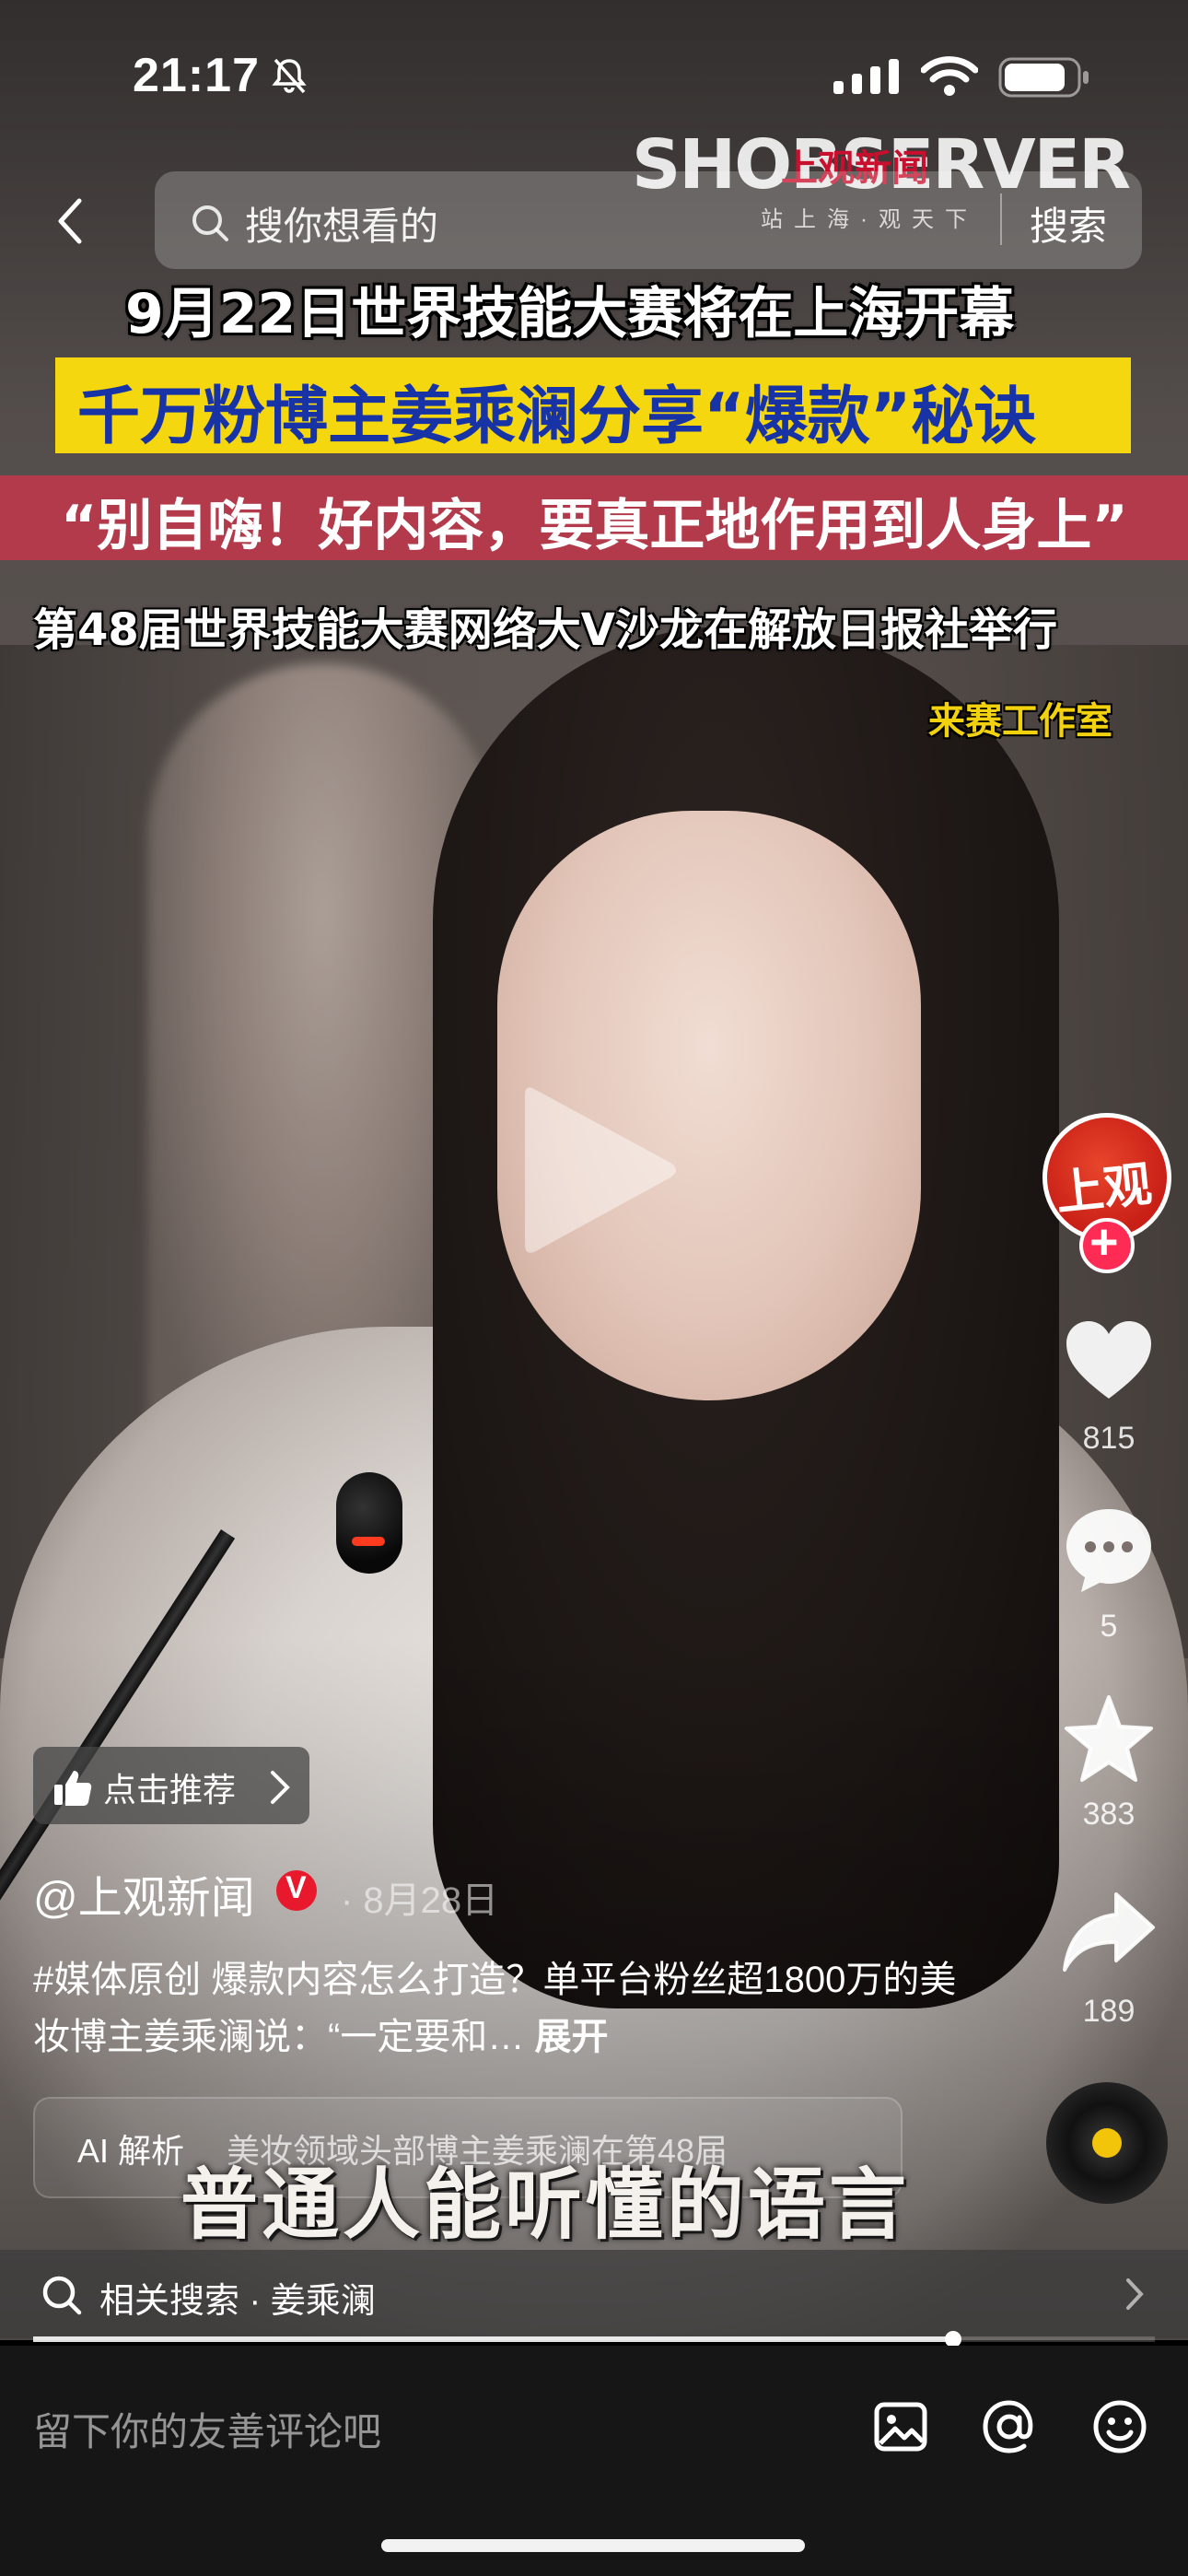 This screenshot has width=1188, height=2576. Describe the element at coordinates (546, 2204) in the screenshot. I see `video-subtitle: 普通人能听懂的语言` at that location.